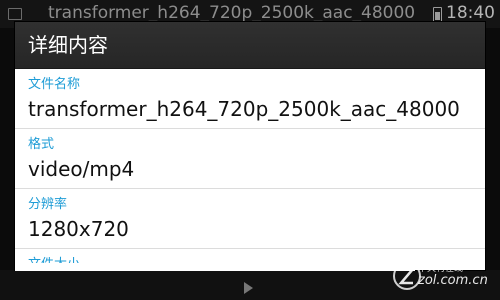 The image size is (500, 300). What do you see at coordinates (81, 169) in the screenshot?
I see `detail-value: video/mp4` at bounding box center [81, 169].